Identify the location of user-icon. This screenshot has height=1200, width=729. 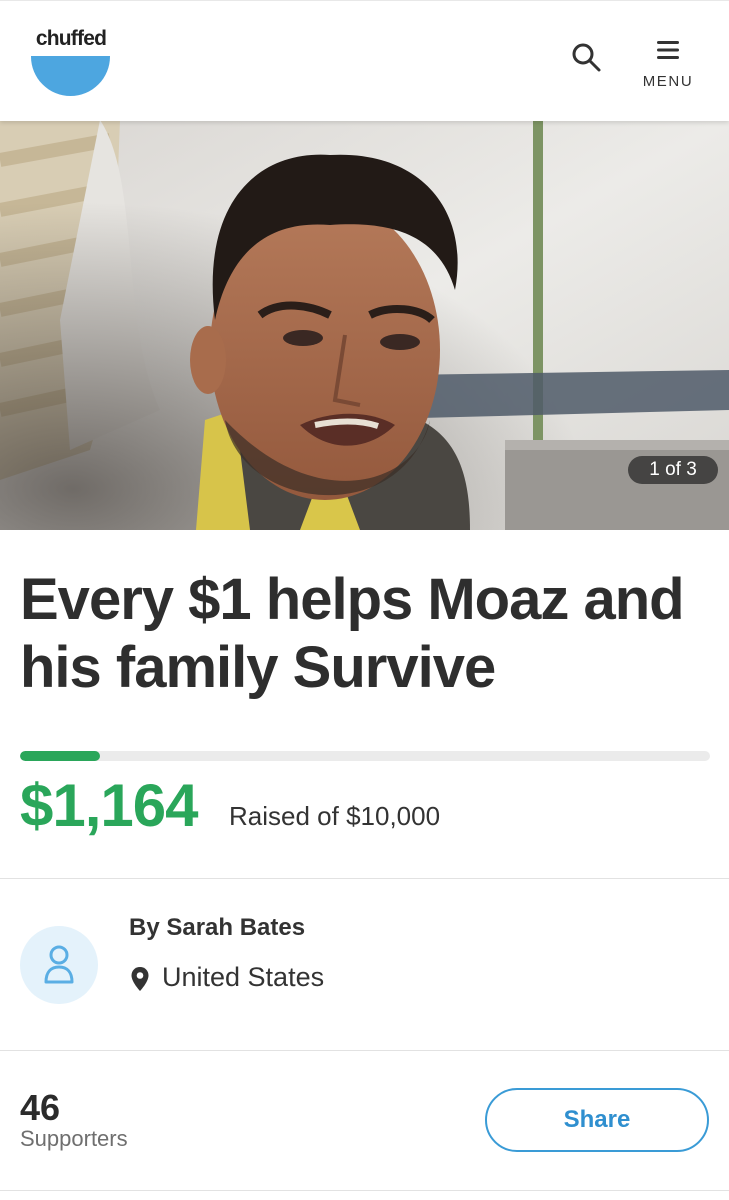
(59, 964).